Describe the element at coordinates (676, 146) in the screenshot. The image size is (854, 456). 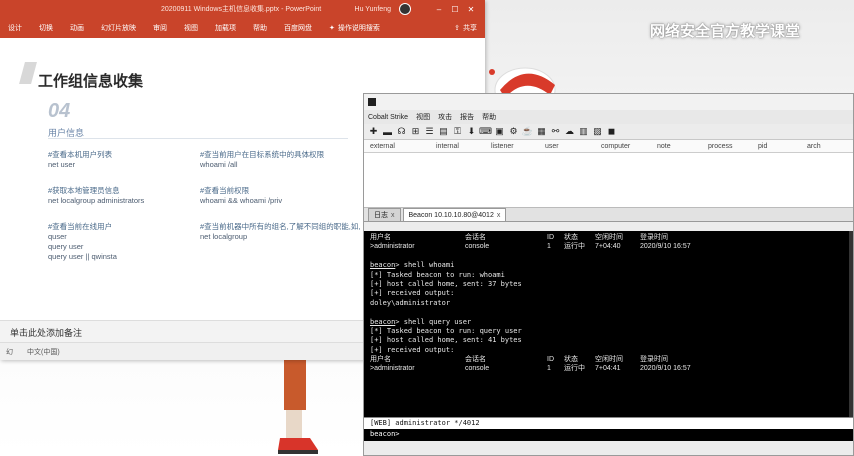
I see `col-note: note` at that location.